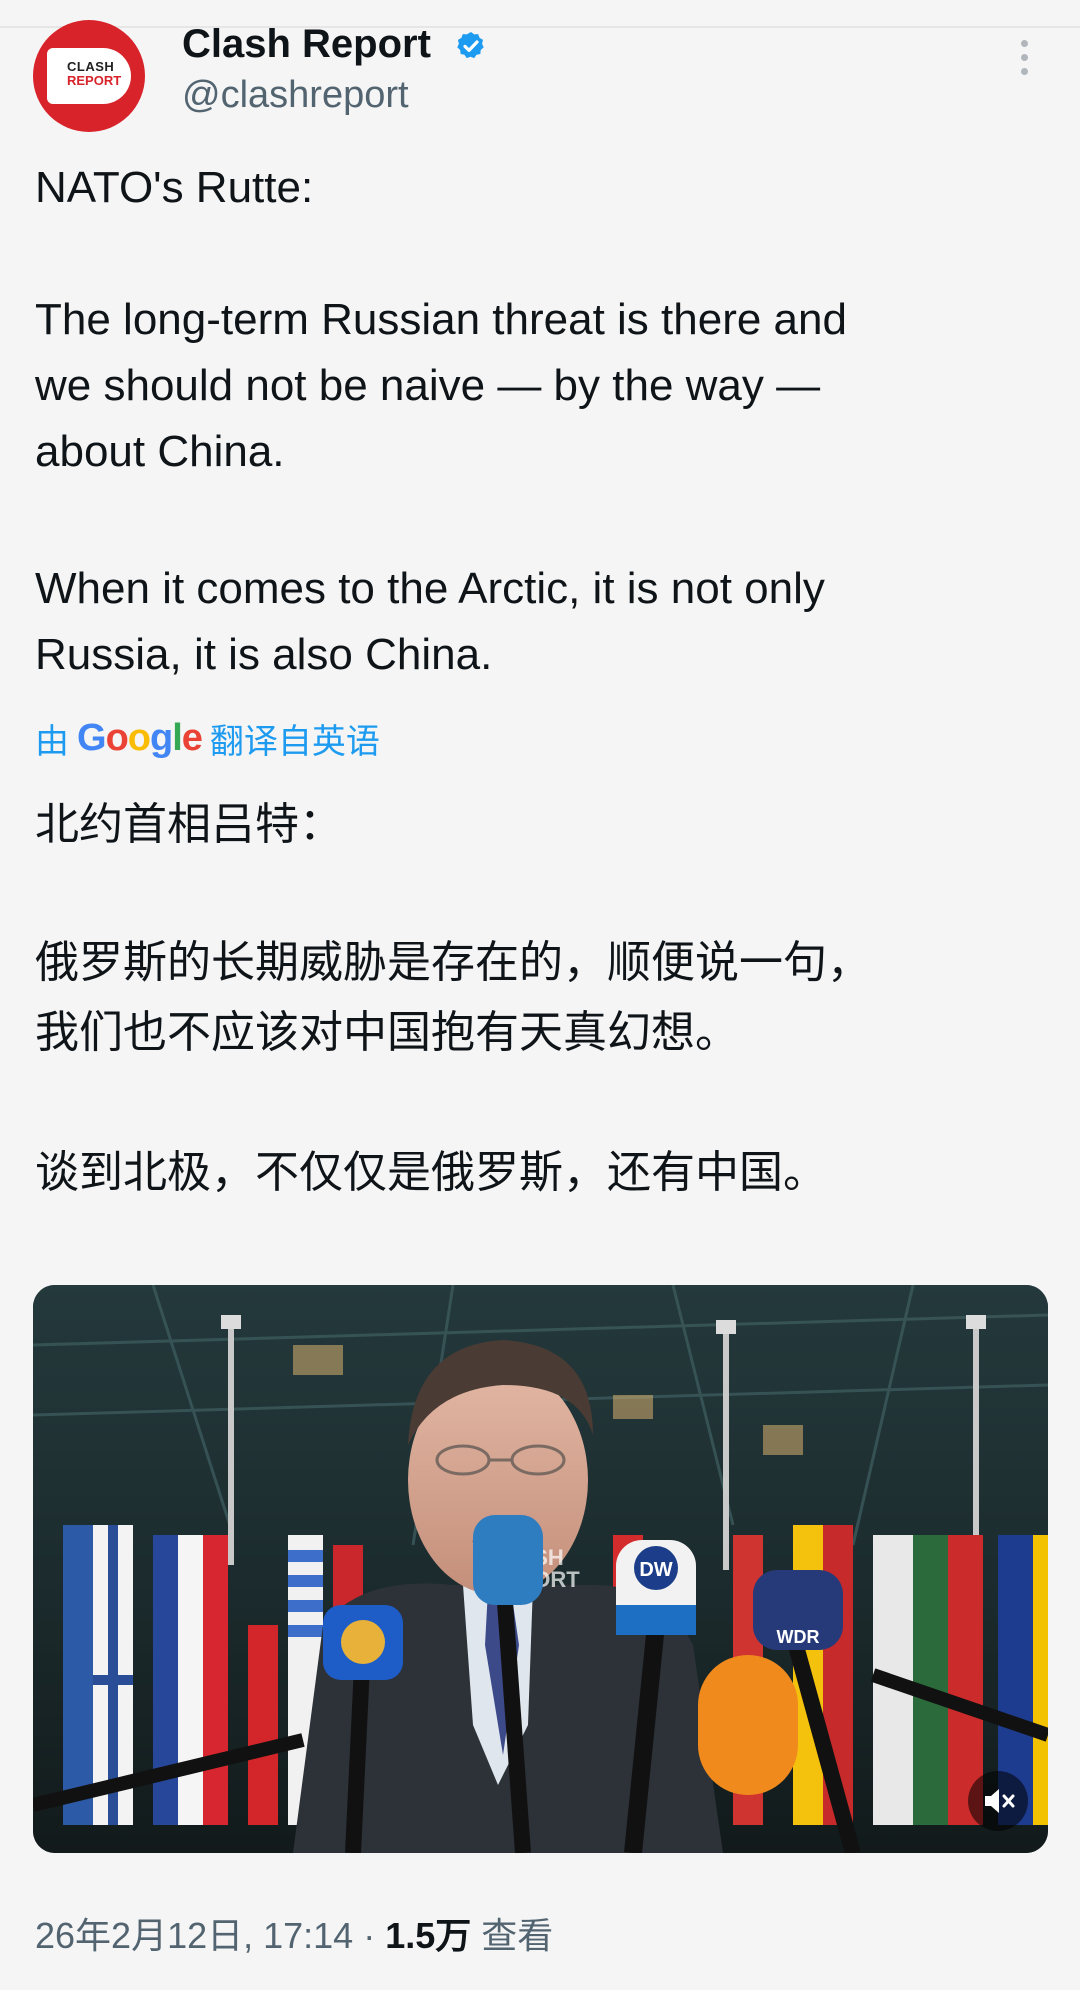 Image resolution: width=1080 pixels, height=1990 pixels. I want to click on display-name: Clash Report, so click(306, 44).